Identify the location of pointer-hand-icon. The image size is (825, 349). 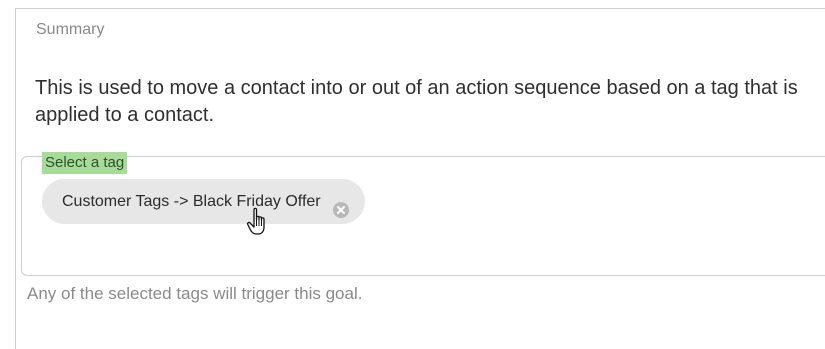
(259, 222).